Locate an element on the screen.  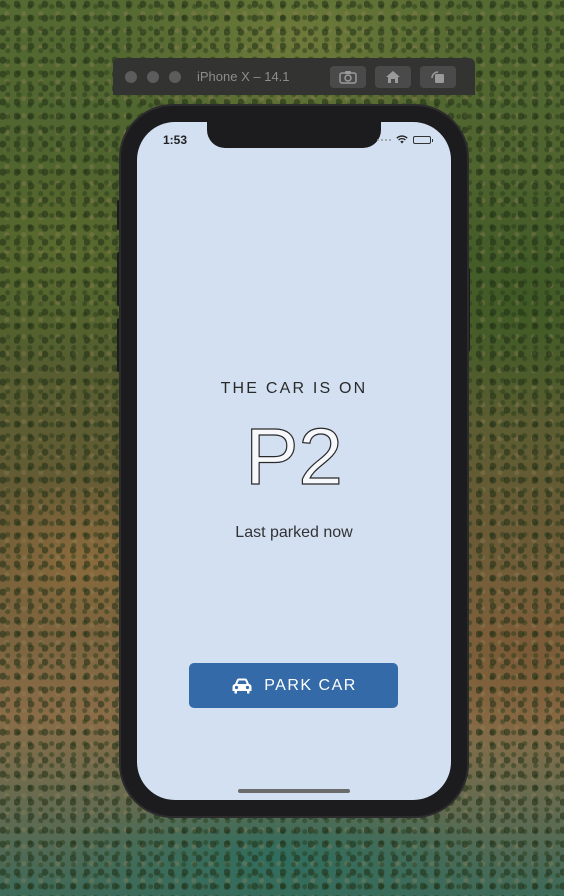
minimize-window-button is located at coordinates (153, 76).